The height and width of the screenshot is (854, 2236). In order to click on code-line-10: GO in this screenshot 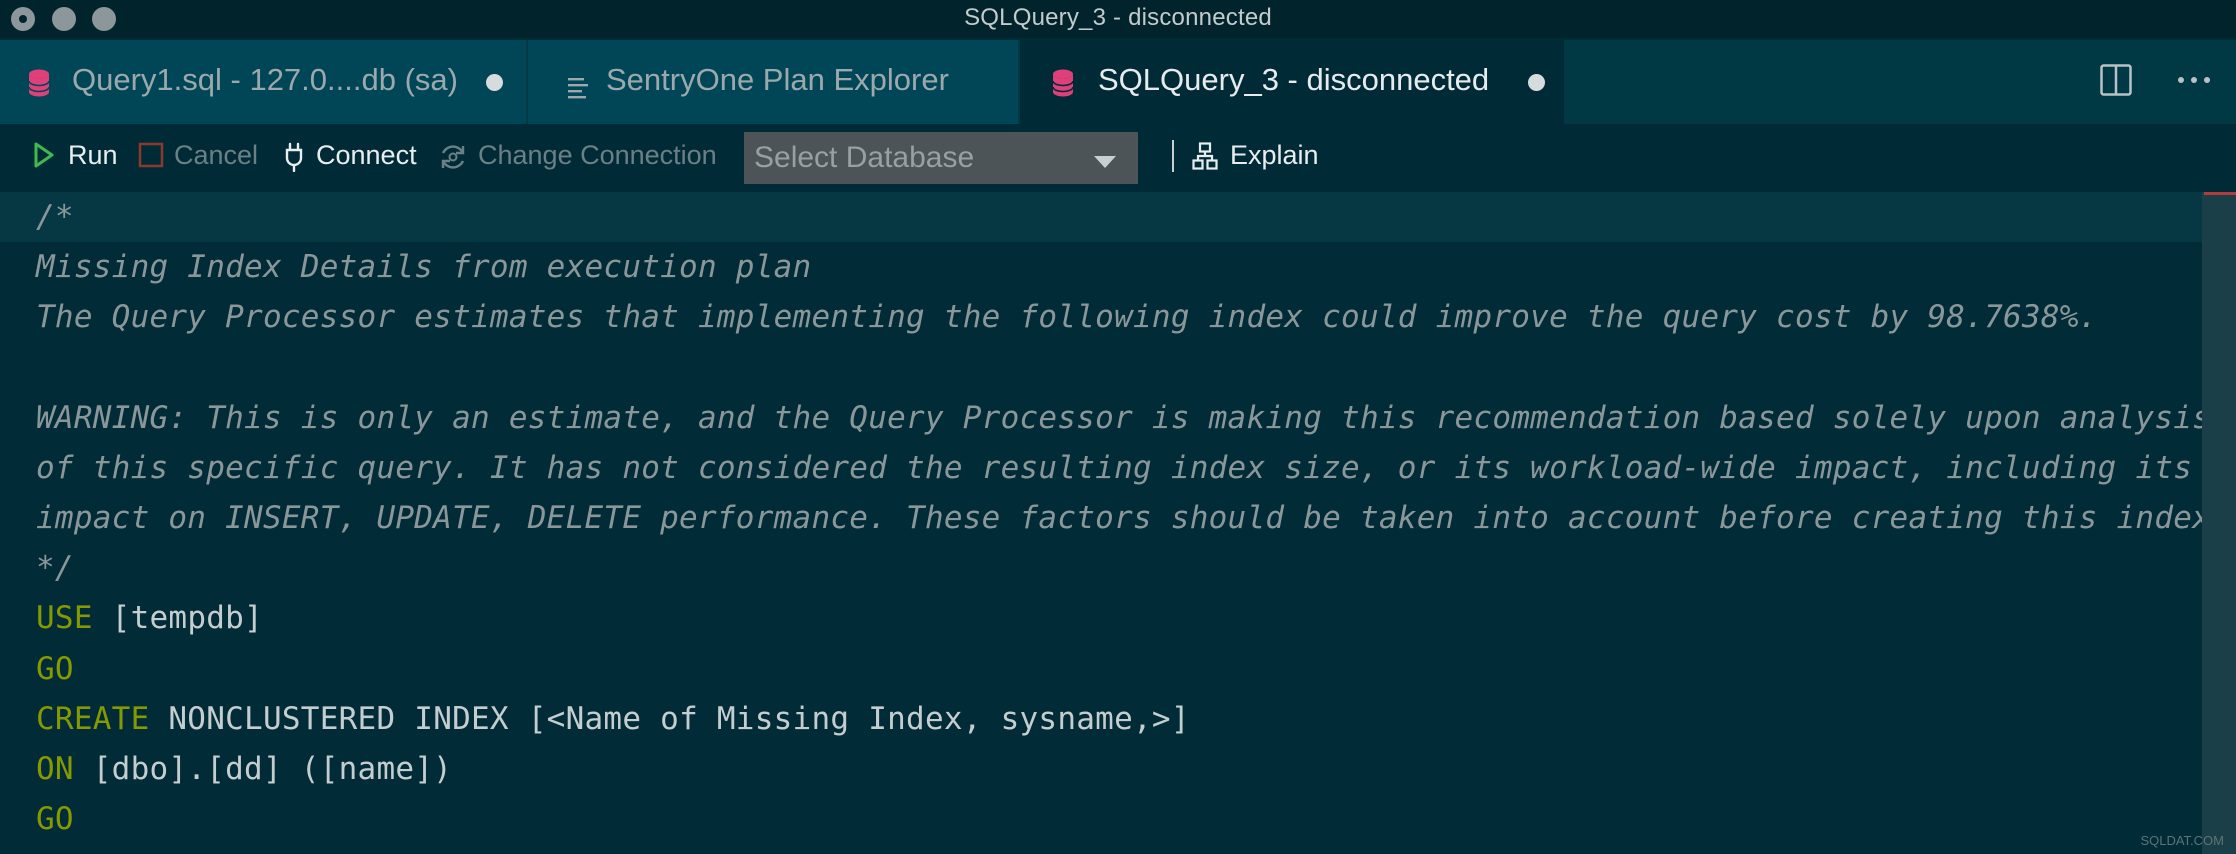, I will do `click(55, 669)`.